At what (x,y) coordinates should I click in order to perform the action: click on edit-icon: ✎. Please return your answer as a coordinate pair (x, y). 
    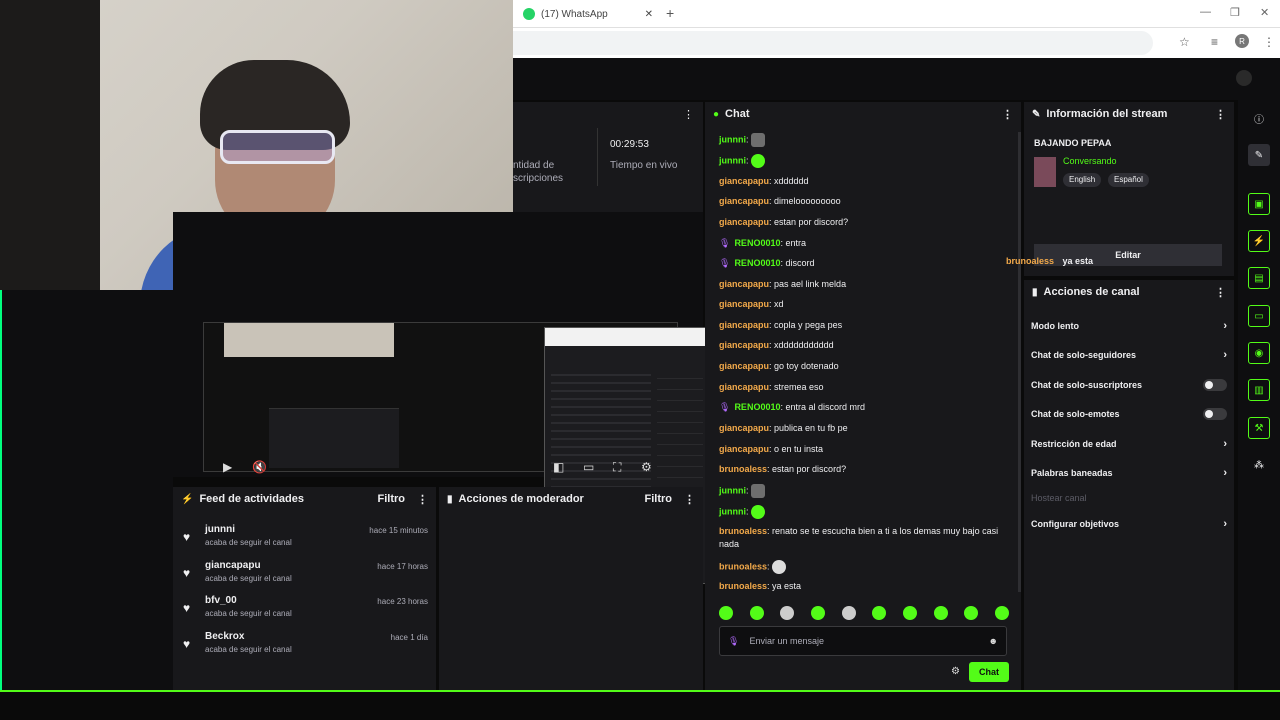
    Looking at the image, I should click on (1259, 155).